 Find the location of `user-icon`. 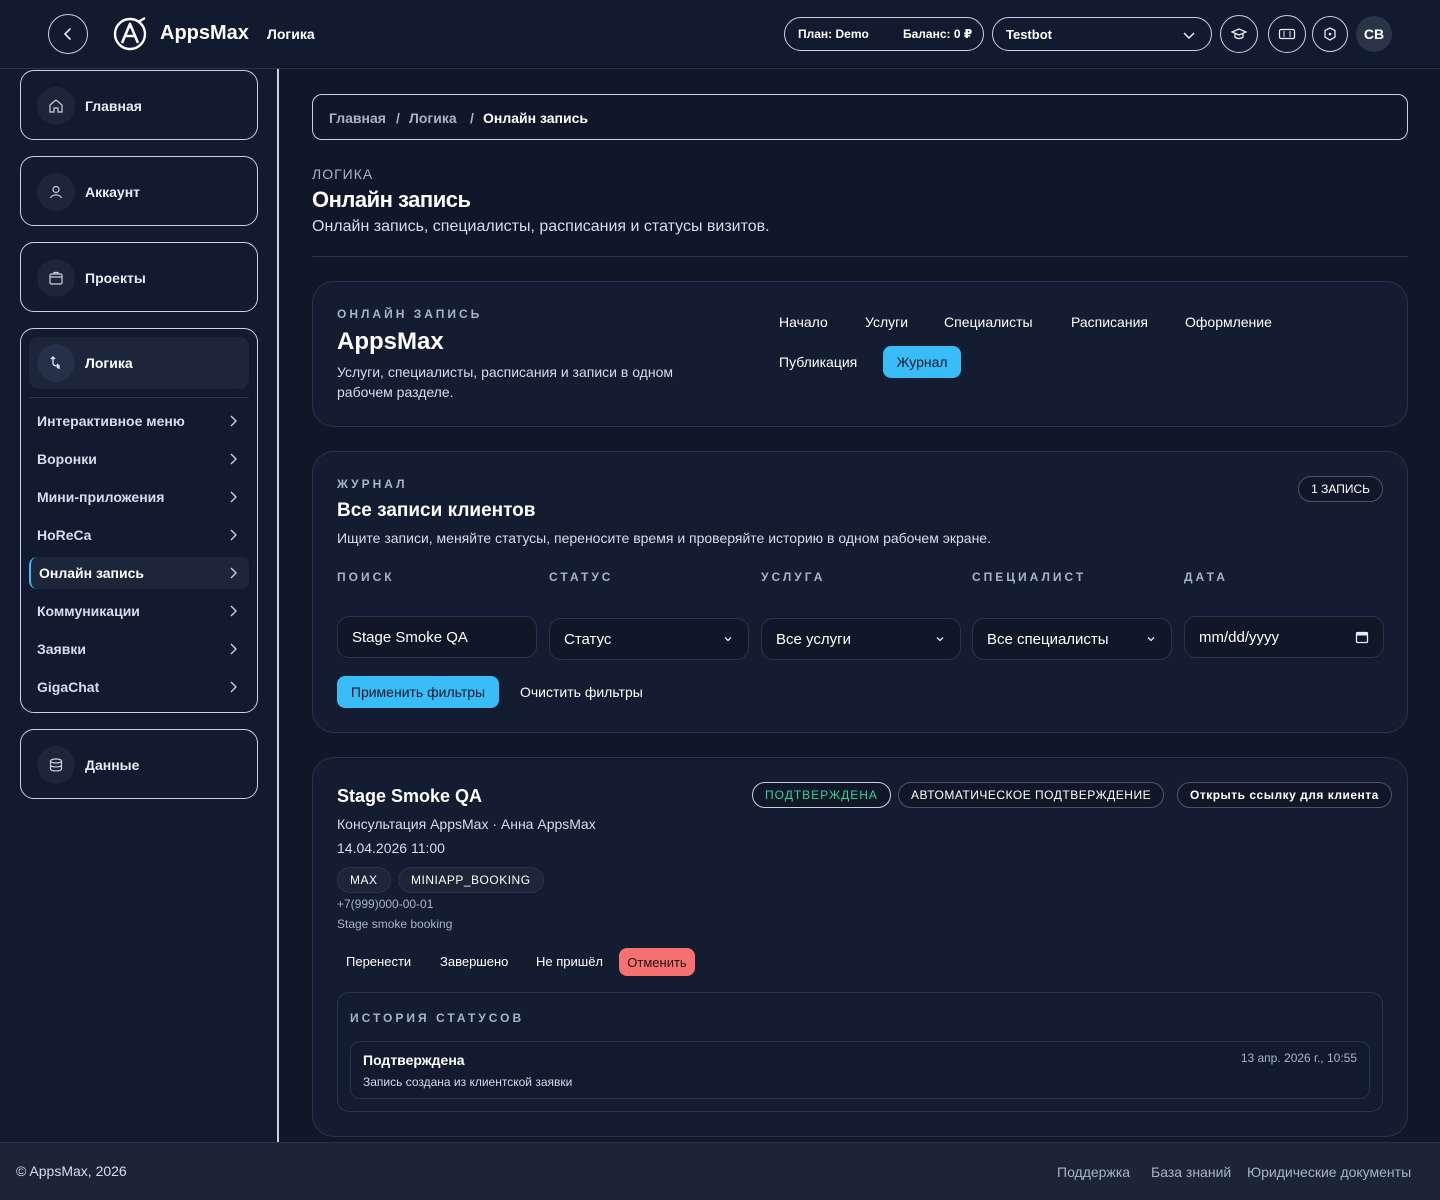

user-icon is located at coordinates (56, 192).